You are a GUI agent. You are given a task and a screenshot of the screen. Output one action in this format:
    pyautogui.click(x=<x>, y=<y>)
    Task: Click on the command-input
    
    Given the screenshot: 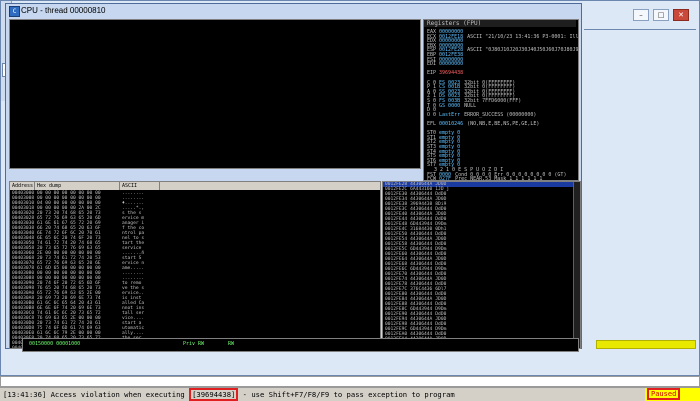 What is the action you would take?
    pyautogui.click(x=343, y=381)
    